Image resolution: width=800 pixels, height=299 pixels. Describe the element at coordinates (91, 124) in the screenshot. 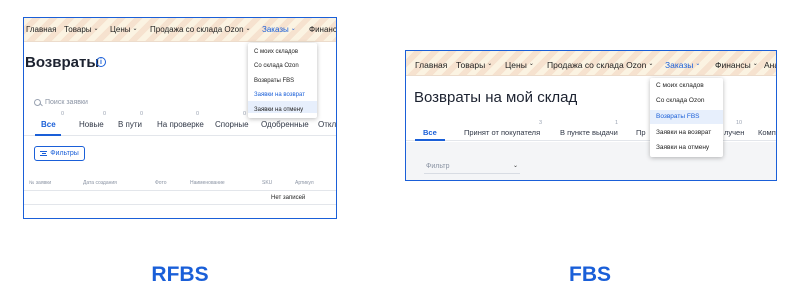

I see `tab-new: Новые` at that location.